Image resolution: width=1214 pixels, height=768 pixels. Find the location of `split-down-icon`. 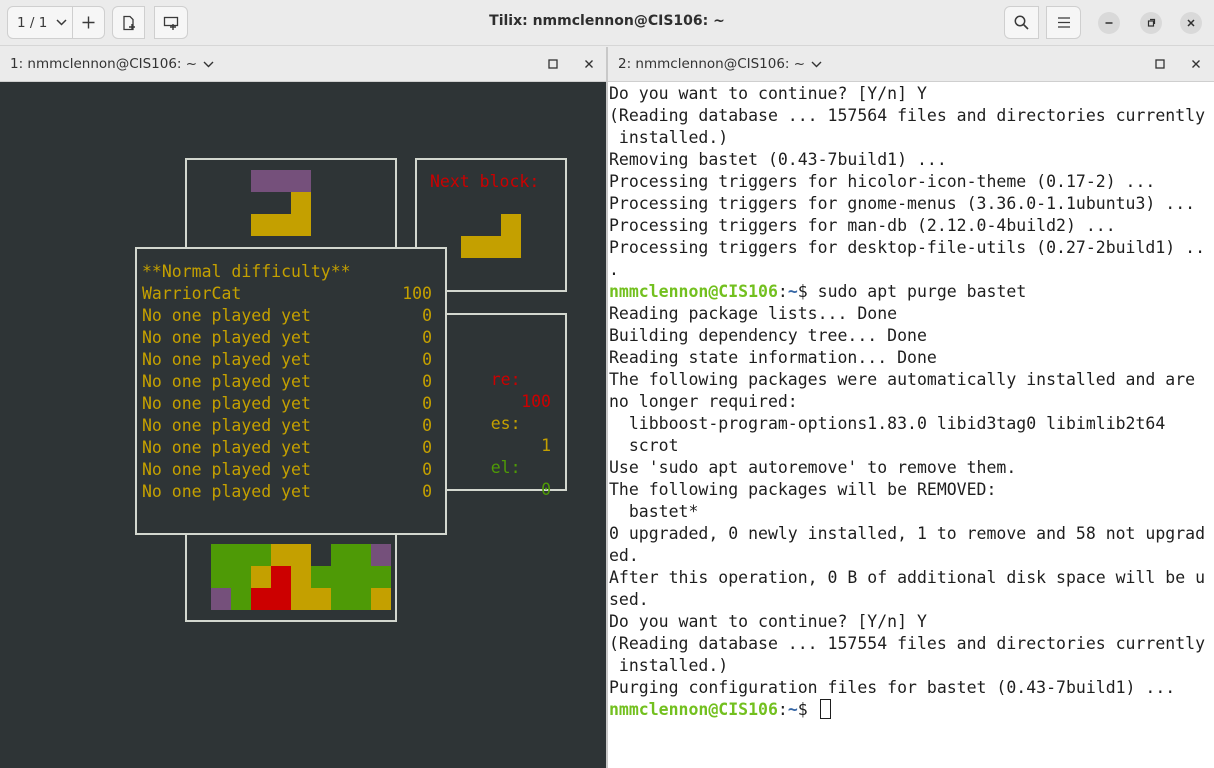

split-down-icon is located at coordinates (171, 23).